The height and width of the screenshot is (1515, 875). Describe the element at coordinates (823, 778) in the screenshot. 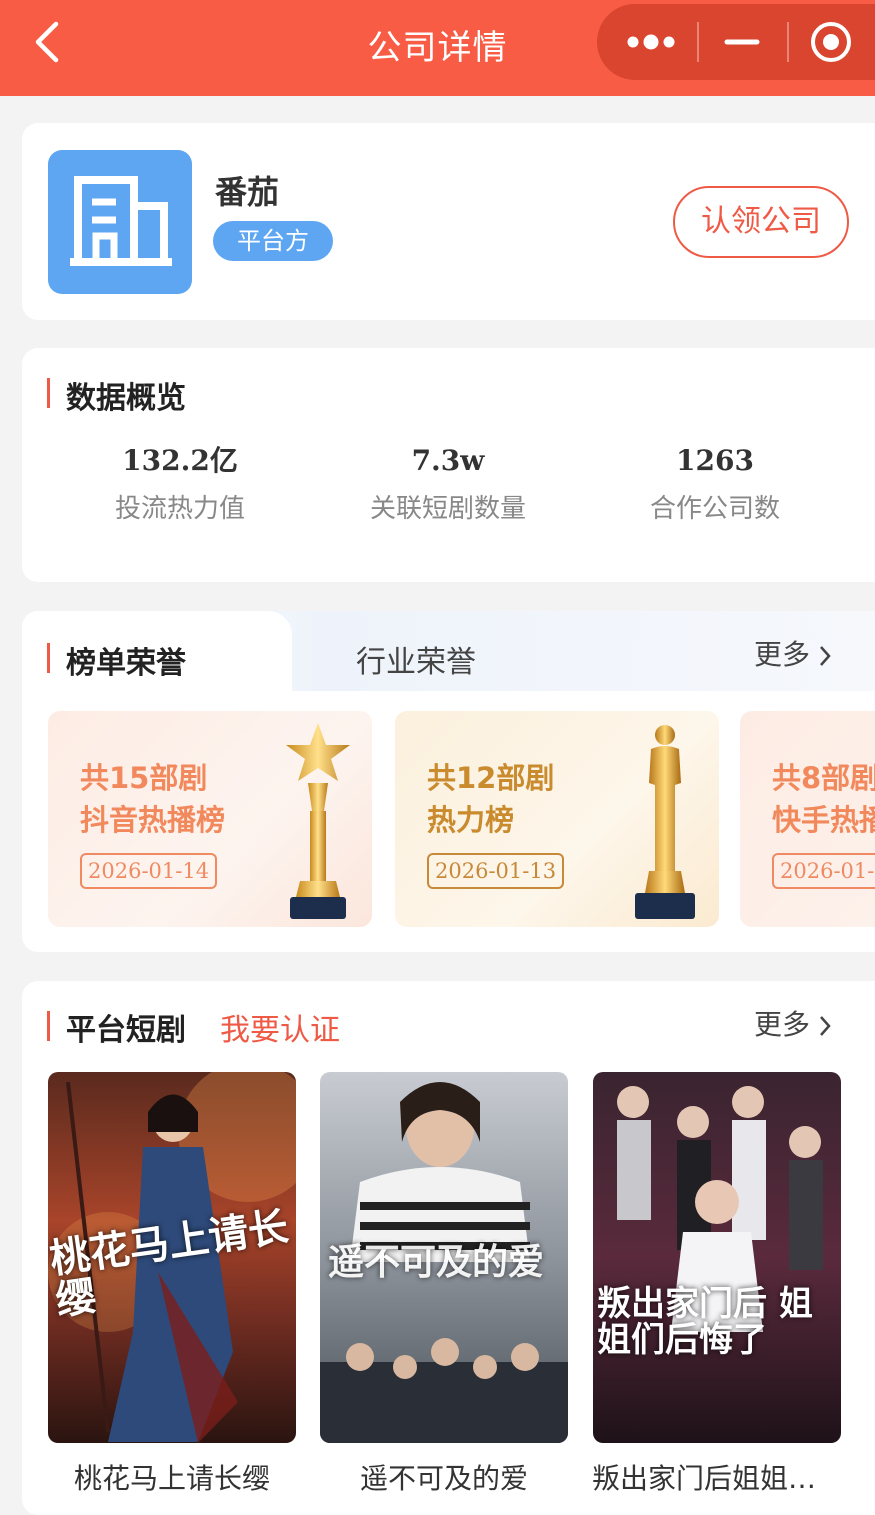

I see `honor-count: 共8部剧` at that location.